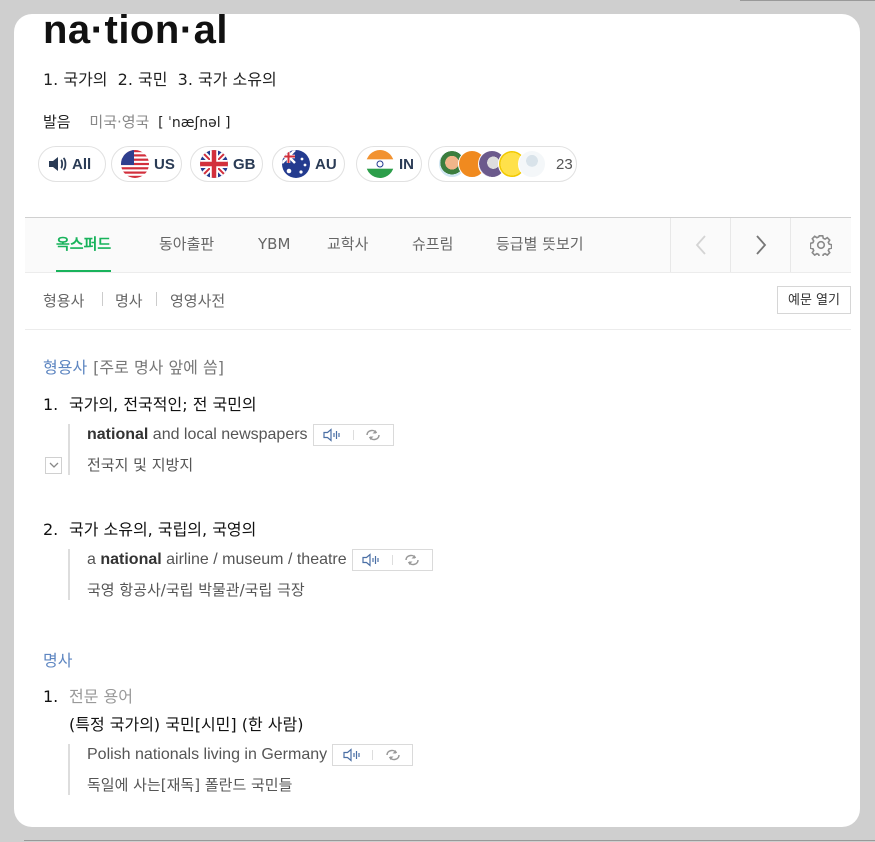 The image size is (875, 842). What do you see at coordinates (492, 164) in the screenshot?
I see `user-avatars` at bounding box center [492, 164].